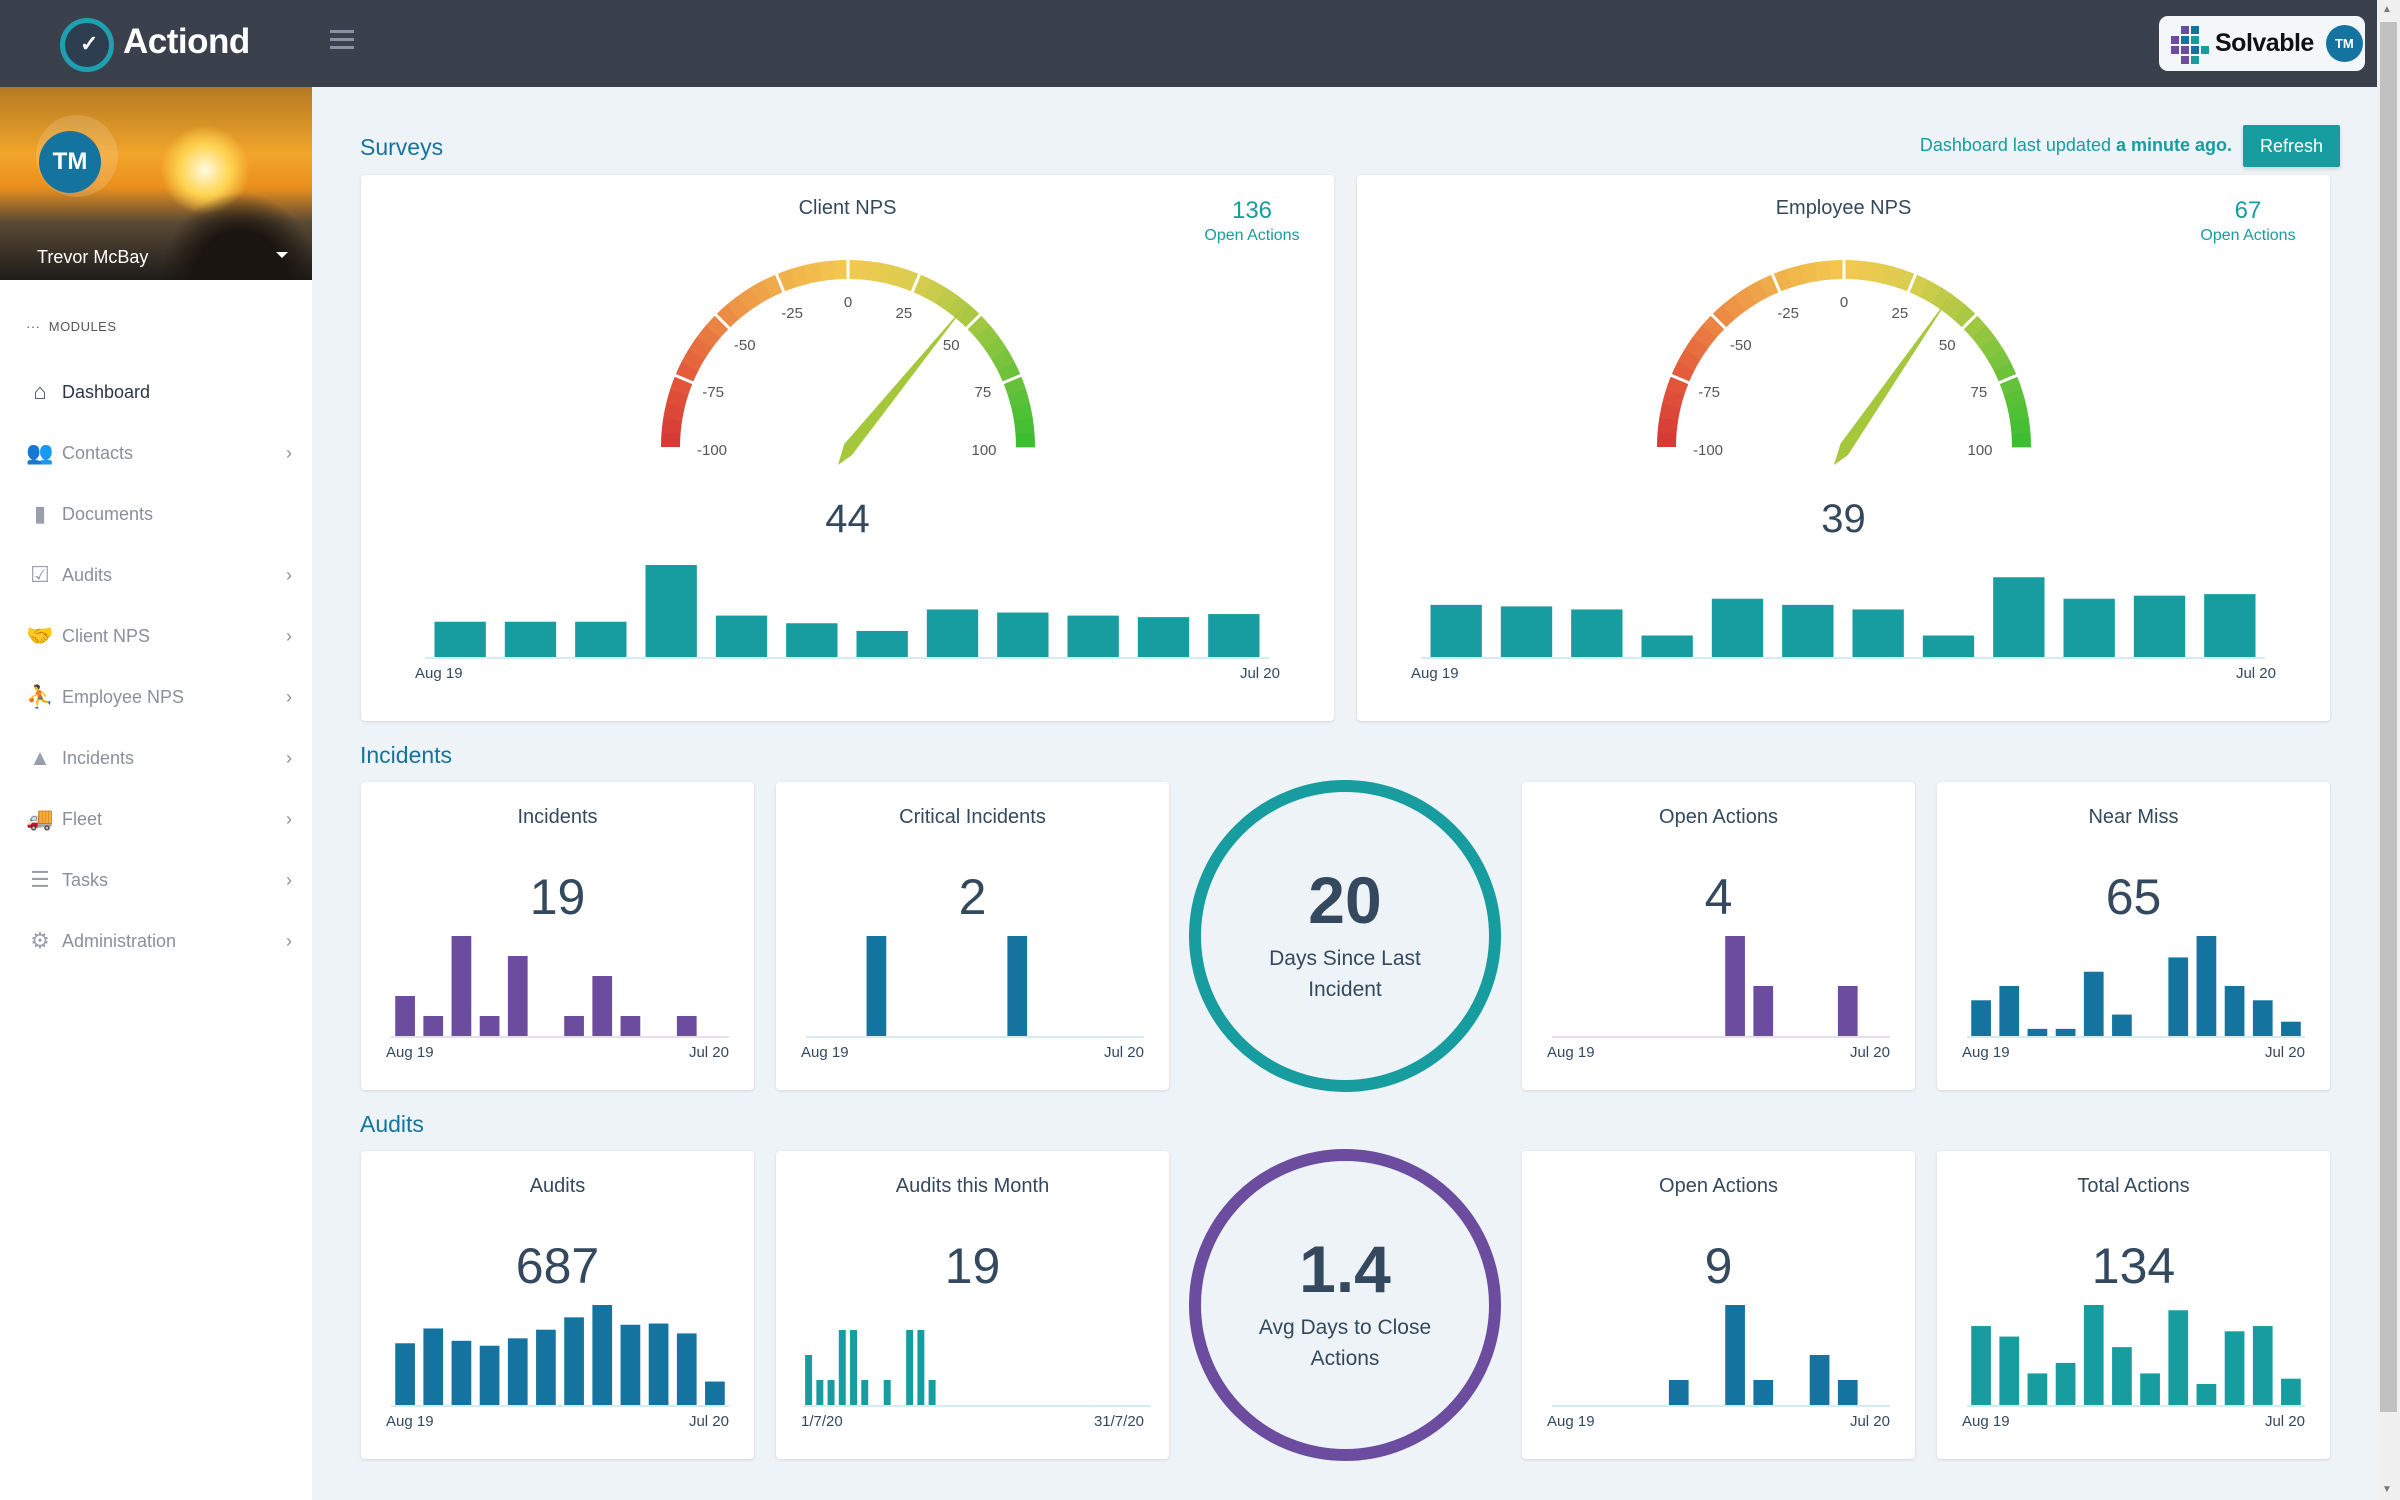  I want to click on card-near-miss: Near Miss 65 Aug 19 Jul 20, so click(2133, 936).